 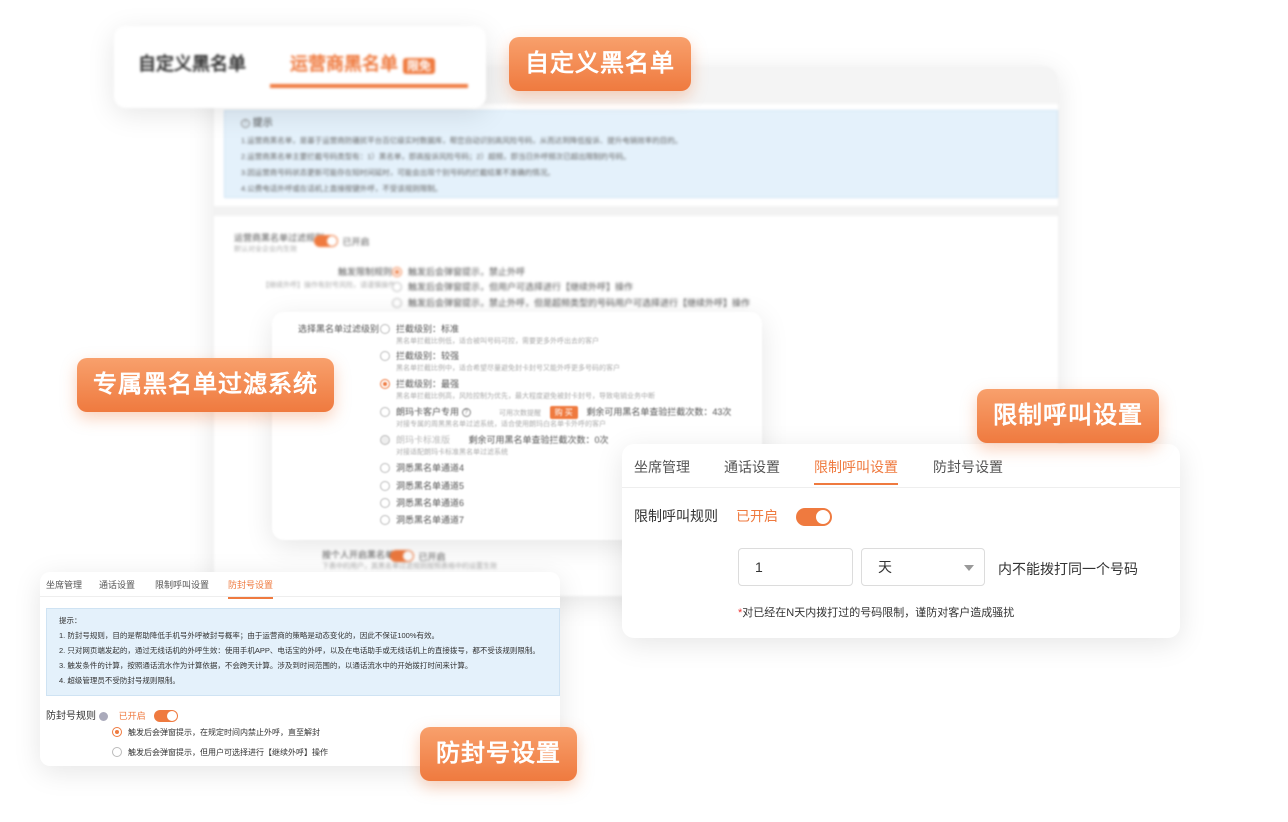 I want to click on unit-select: 天, so click(x=923, y=567).